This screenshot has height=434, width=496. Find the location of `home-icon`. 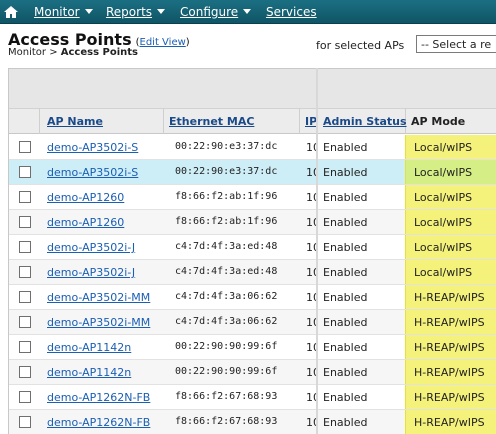

home-icon is located at coordinates (11, 12).